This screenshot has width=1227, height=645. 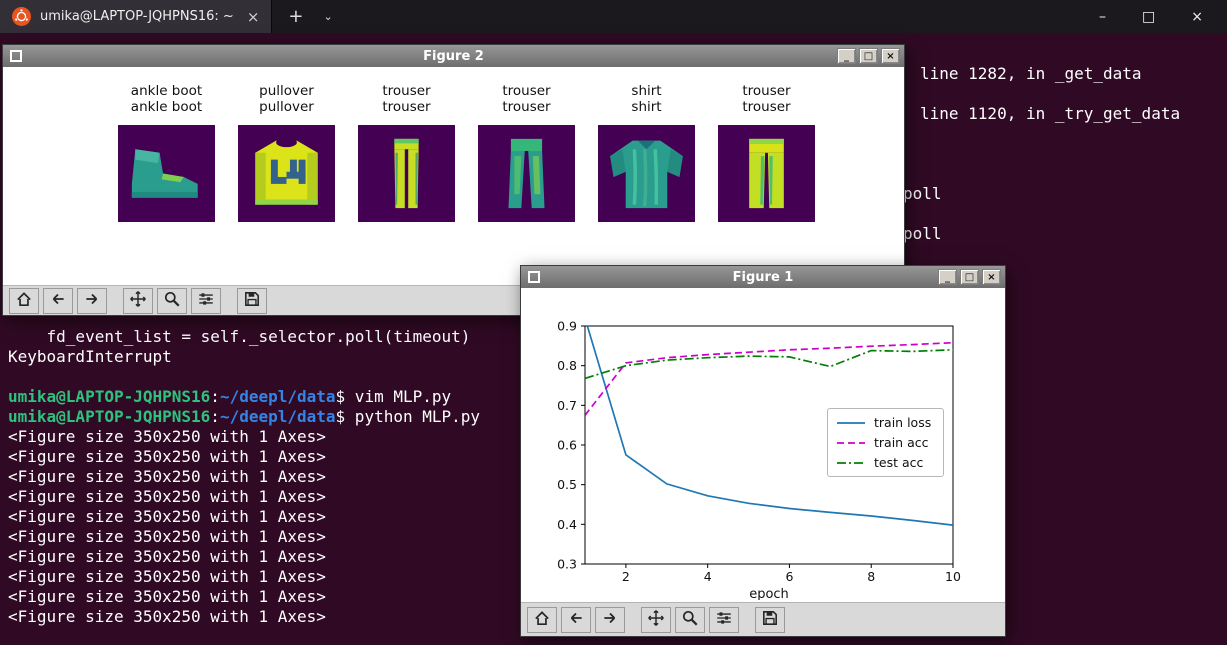 I want to click on legend-label: test acc, so click(x=899, y=462).